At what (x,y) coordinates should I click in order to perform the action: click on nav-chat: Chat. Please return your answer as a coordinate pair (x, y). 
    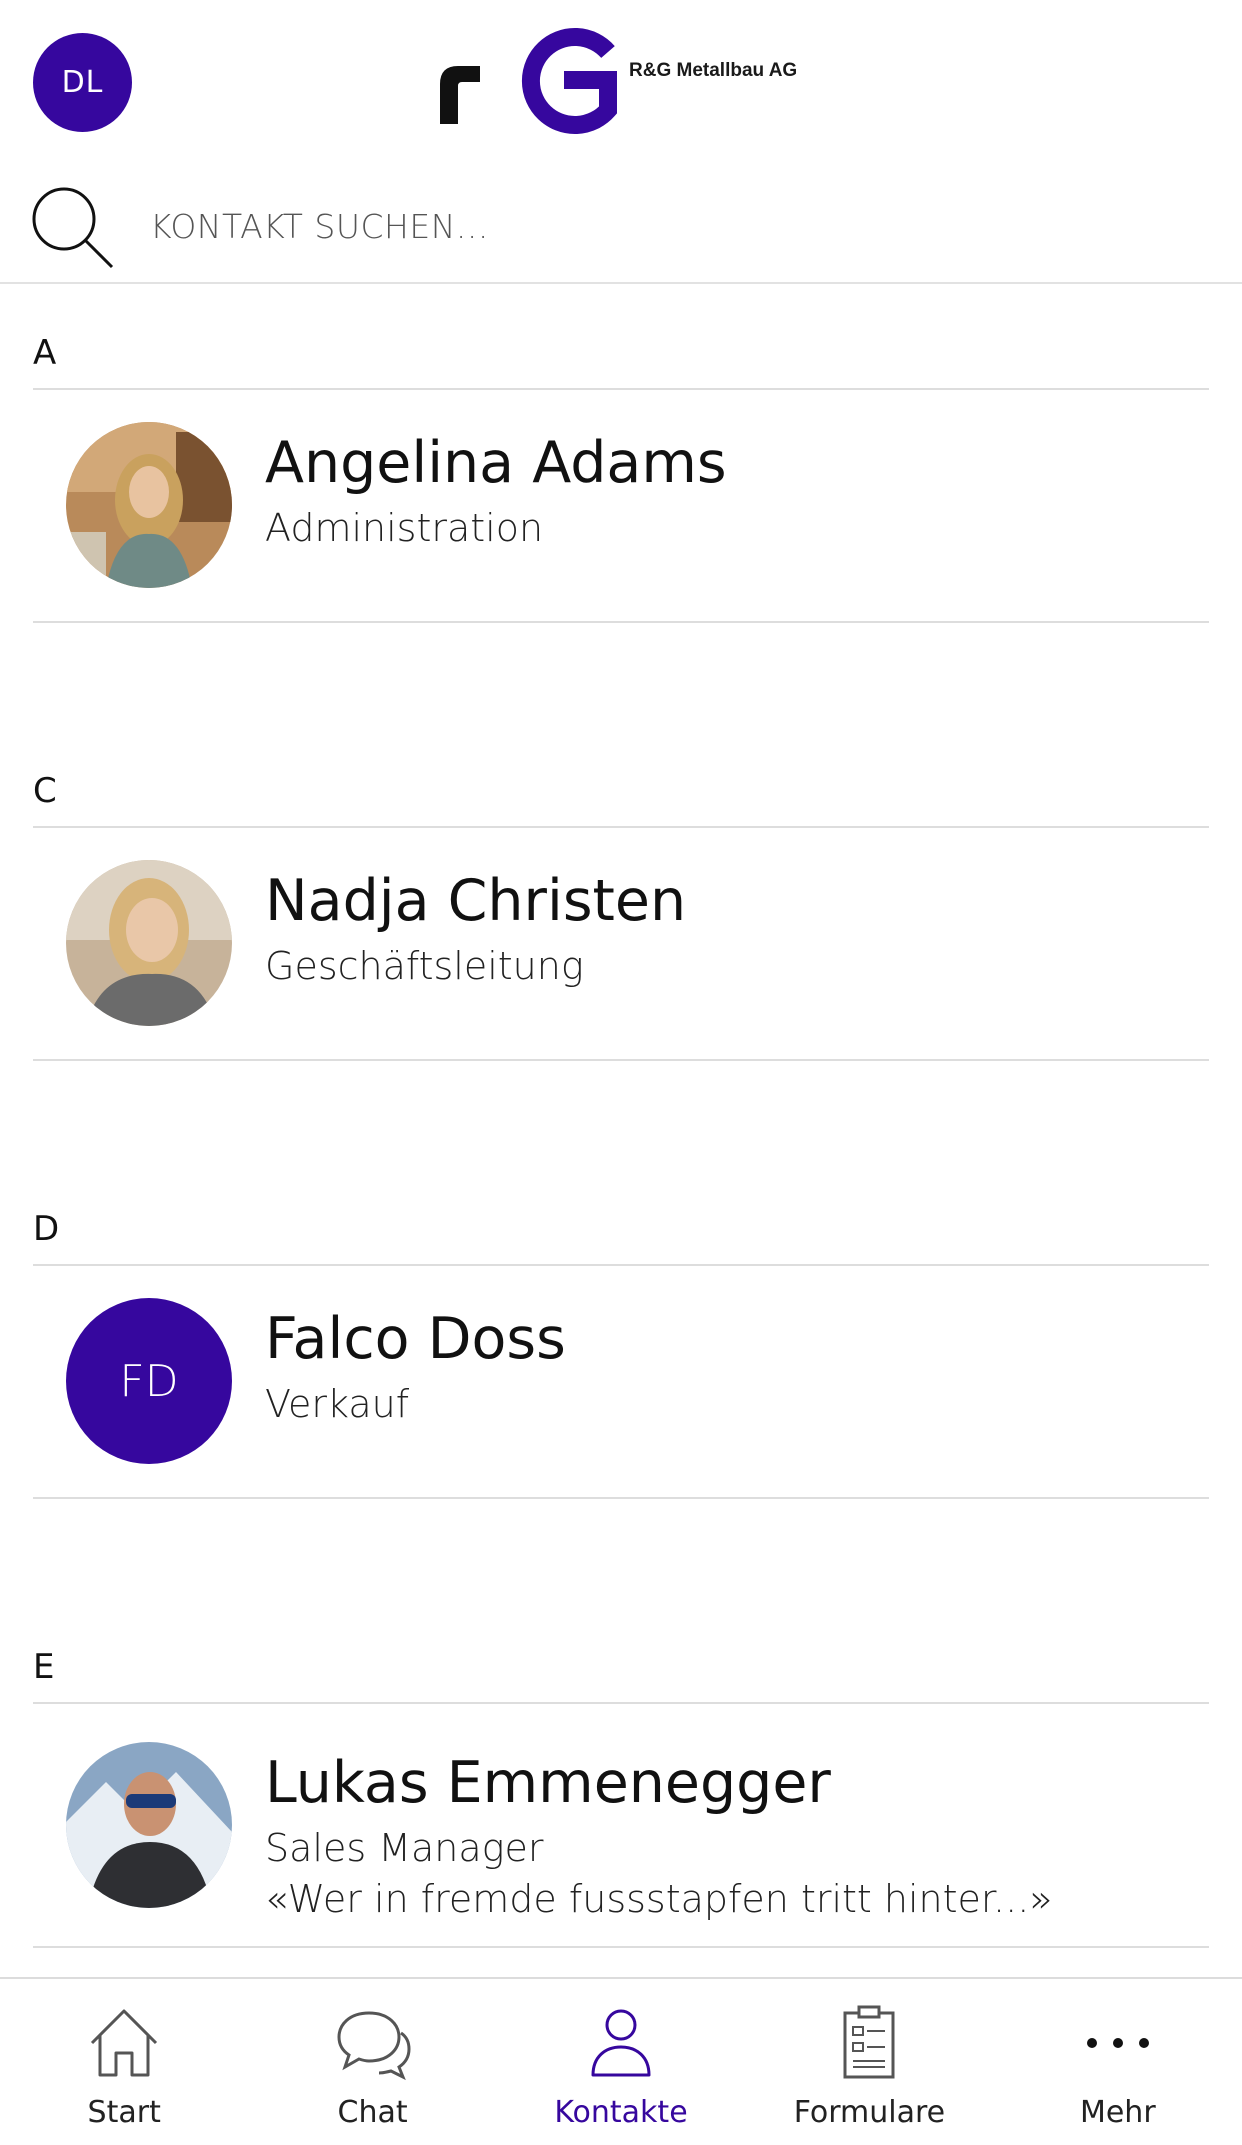
    Looking at the image, I should click on (372, 2062).